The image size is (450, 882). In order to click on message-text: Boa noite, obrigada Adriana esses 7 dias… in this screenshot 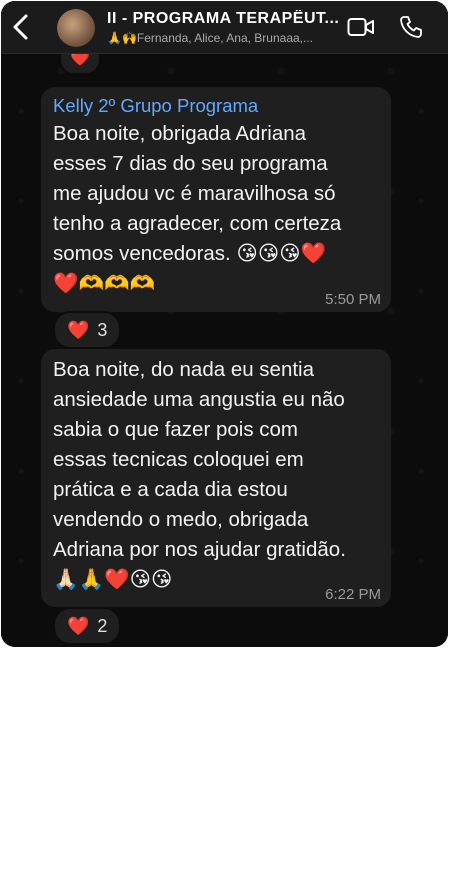, I will do `click(197, 208)`.